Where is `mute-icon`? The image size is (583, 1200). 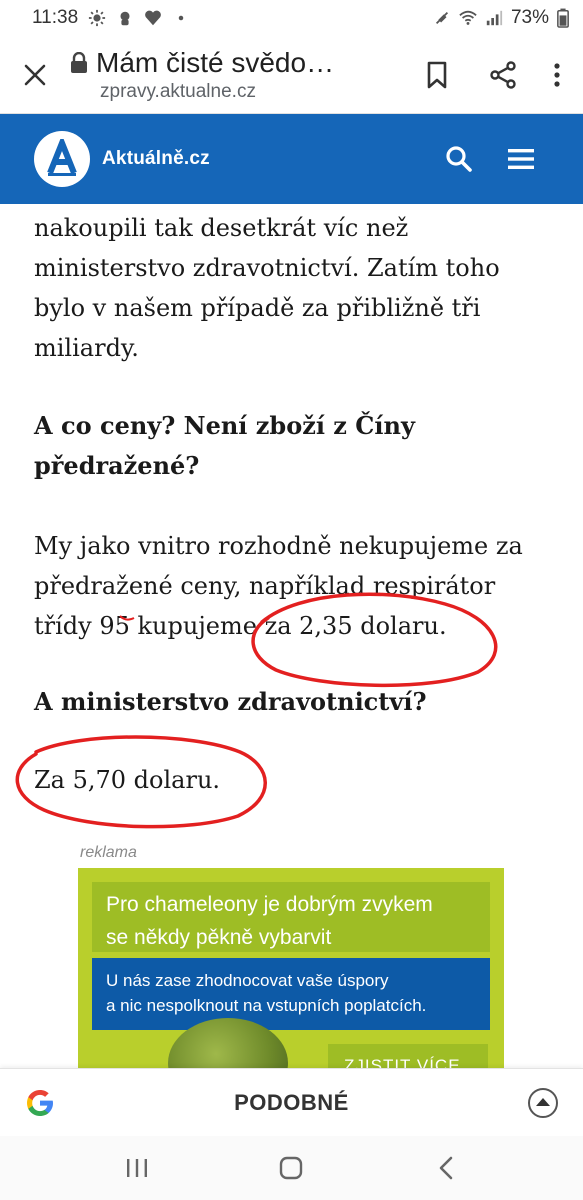
mute-icon is located at coordinates (442, 18).